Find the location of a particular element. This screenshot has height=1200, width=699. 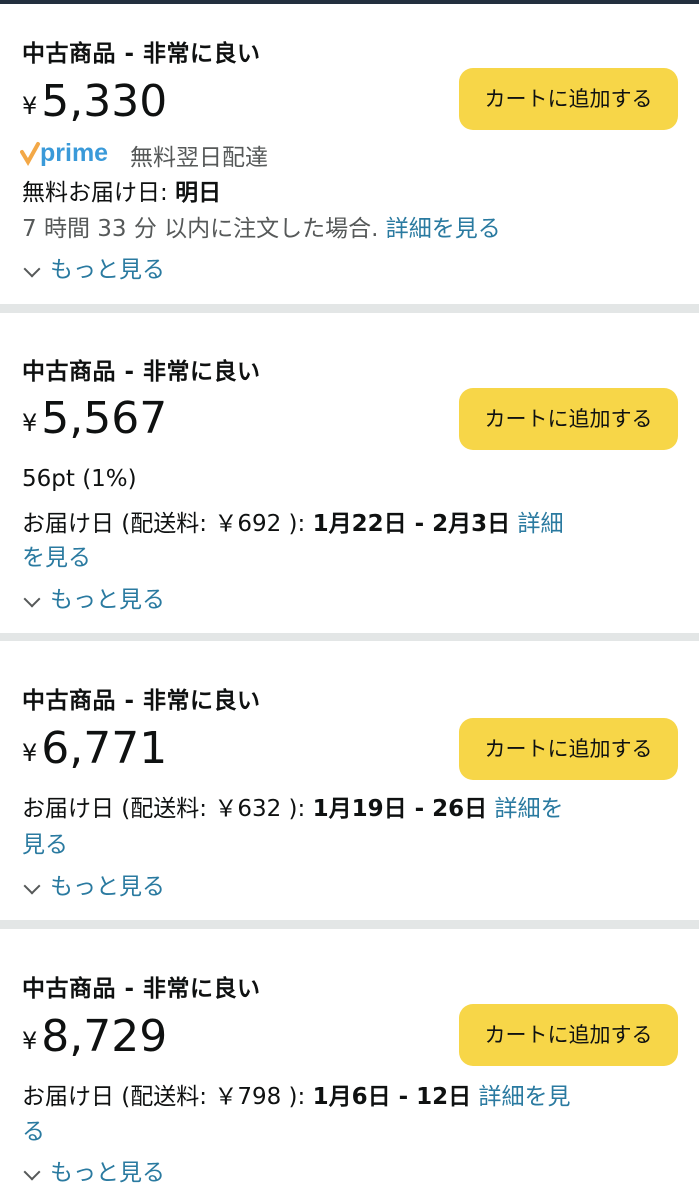

delivery-date: 明日 is located at coordinates (198, 193).